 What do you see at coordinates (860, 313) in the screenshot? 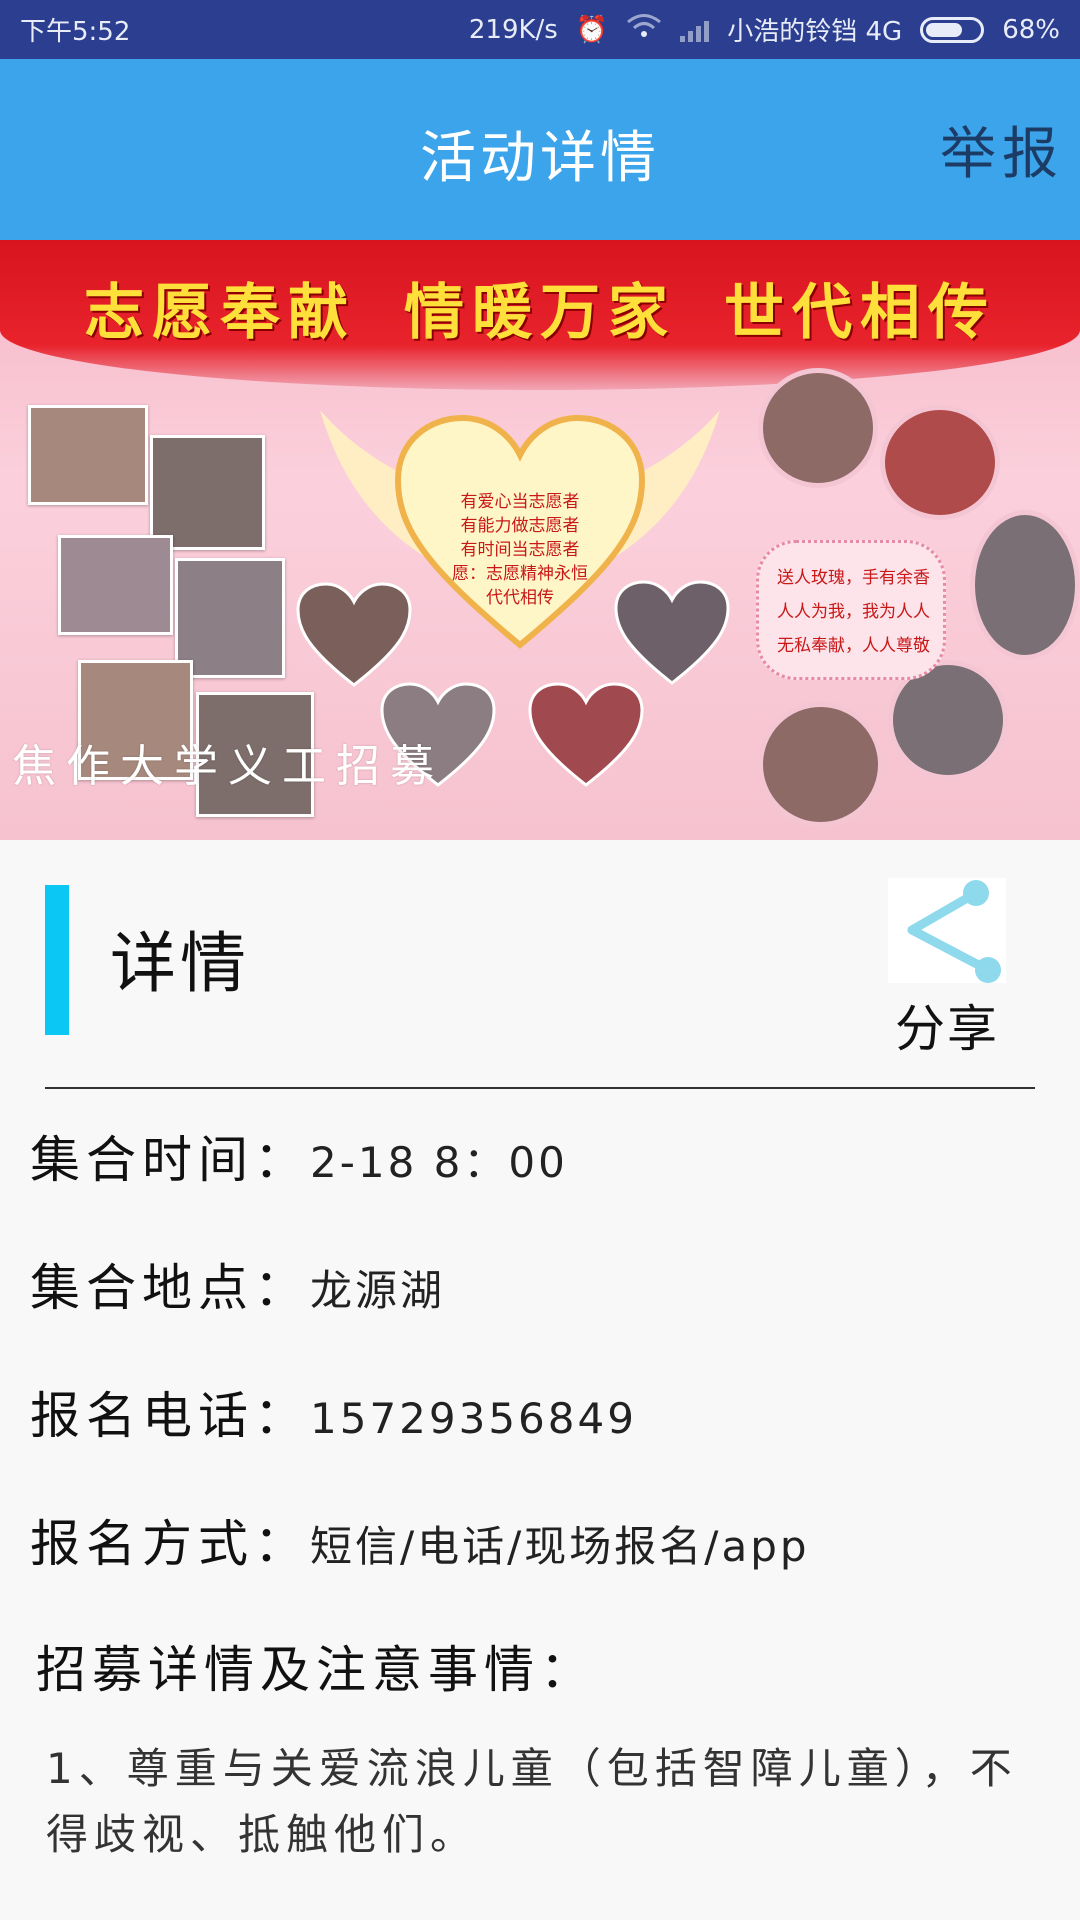
I see `slogan-part: 世代相传` at bounding box center [860, 313].